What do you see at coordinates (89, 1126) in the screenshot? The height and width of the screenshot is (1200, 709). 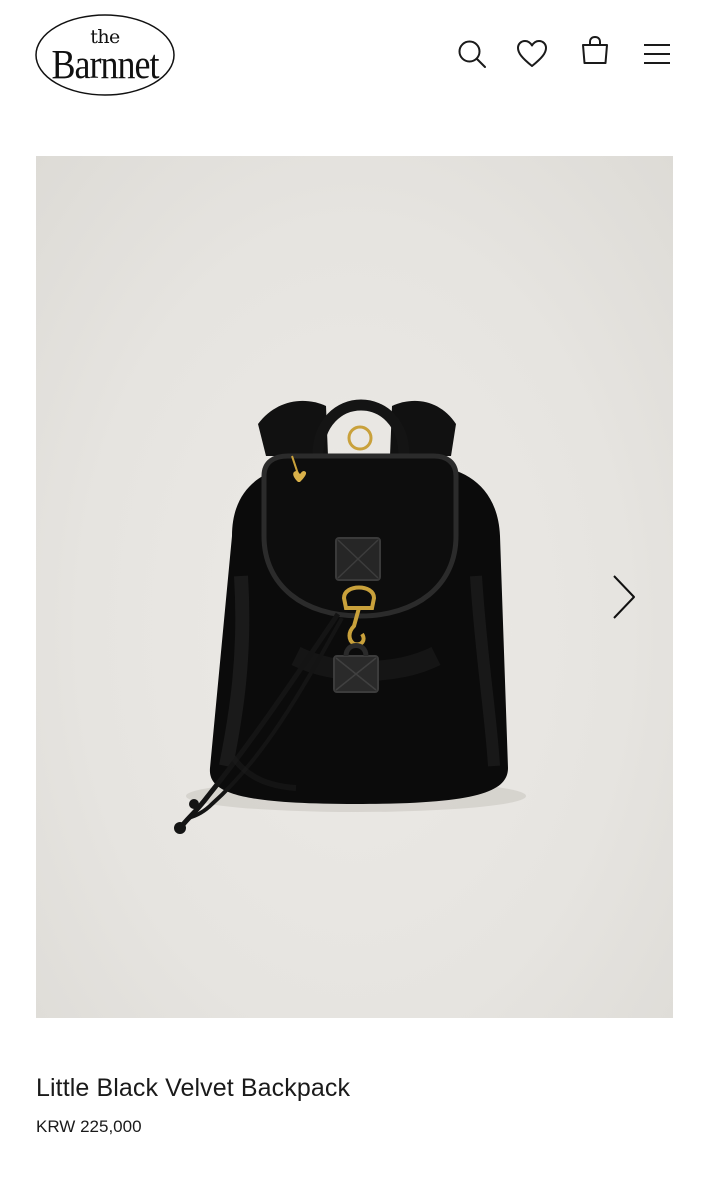 I see `product-price: KRW 225,000` at bounding box center [89, 1126].